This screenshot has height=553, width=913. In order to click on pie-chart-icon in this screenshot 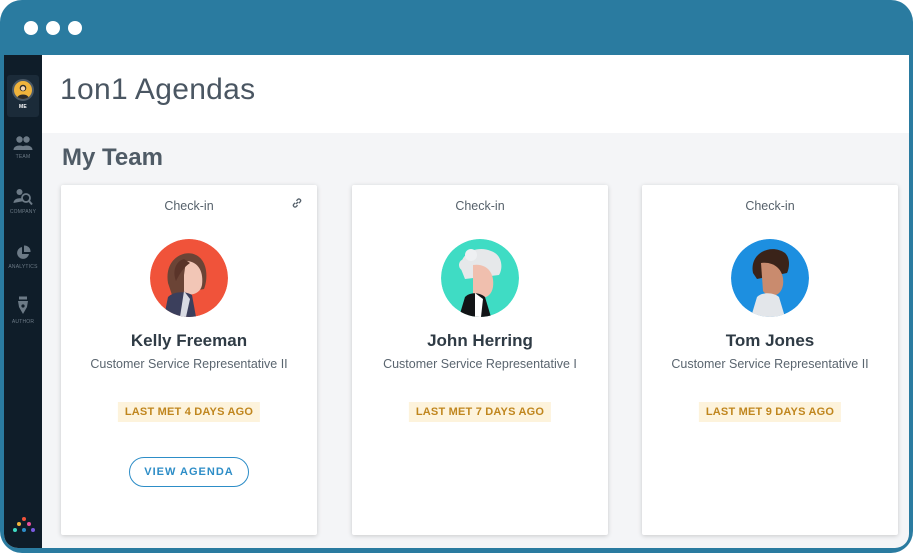, I will do `click(24, 252)`.